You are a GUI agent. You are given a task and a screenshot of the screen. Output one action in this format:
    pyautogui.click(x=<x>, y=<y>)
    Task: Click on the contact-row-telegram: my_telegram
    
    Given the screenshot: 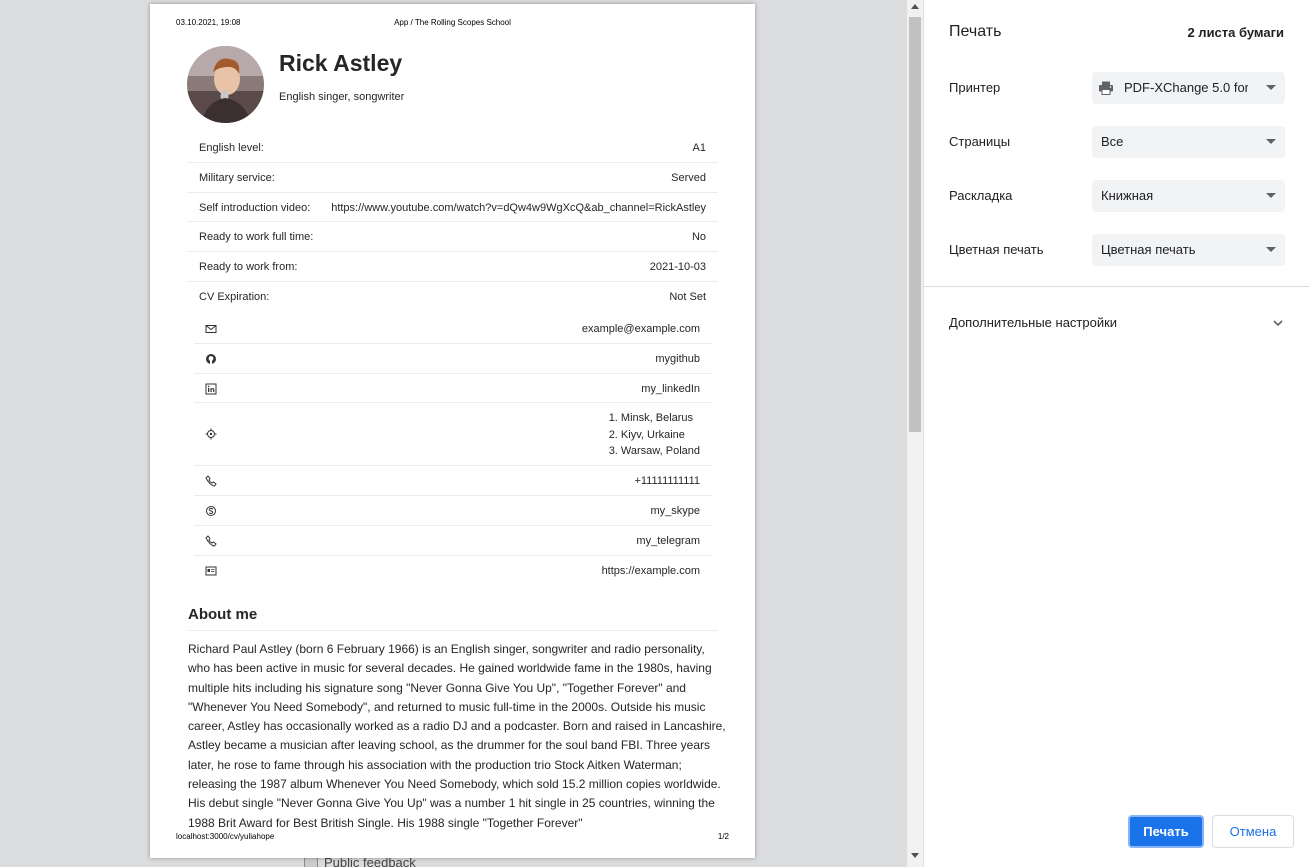 What is the action you would take?
    pyautogui.click(x=453, y=541)
    